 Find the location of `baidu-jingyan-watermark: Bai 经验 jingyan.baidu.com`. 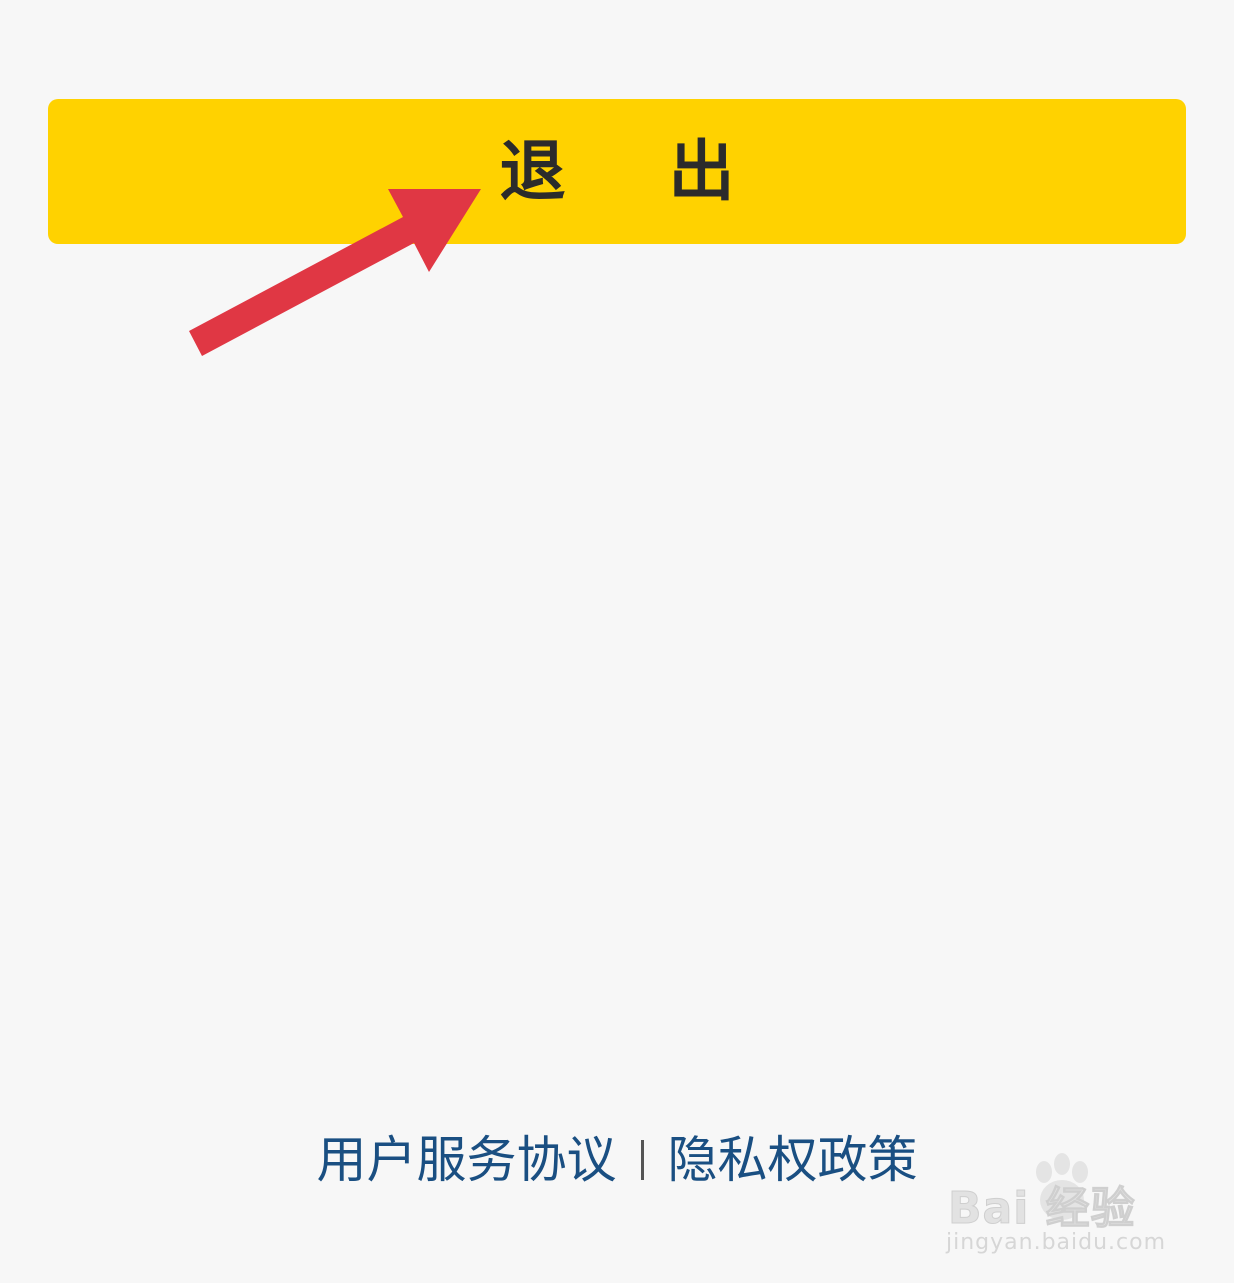

baidu-jingyan-watermark: Bai 经验 jingyan.baidu.com is located at coordinates (1060, 1203).